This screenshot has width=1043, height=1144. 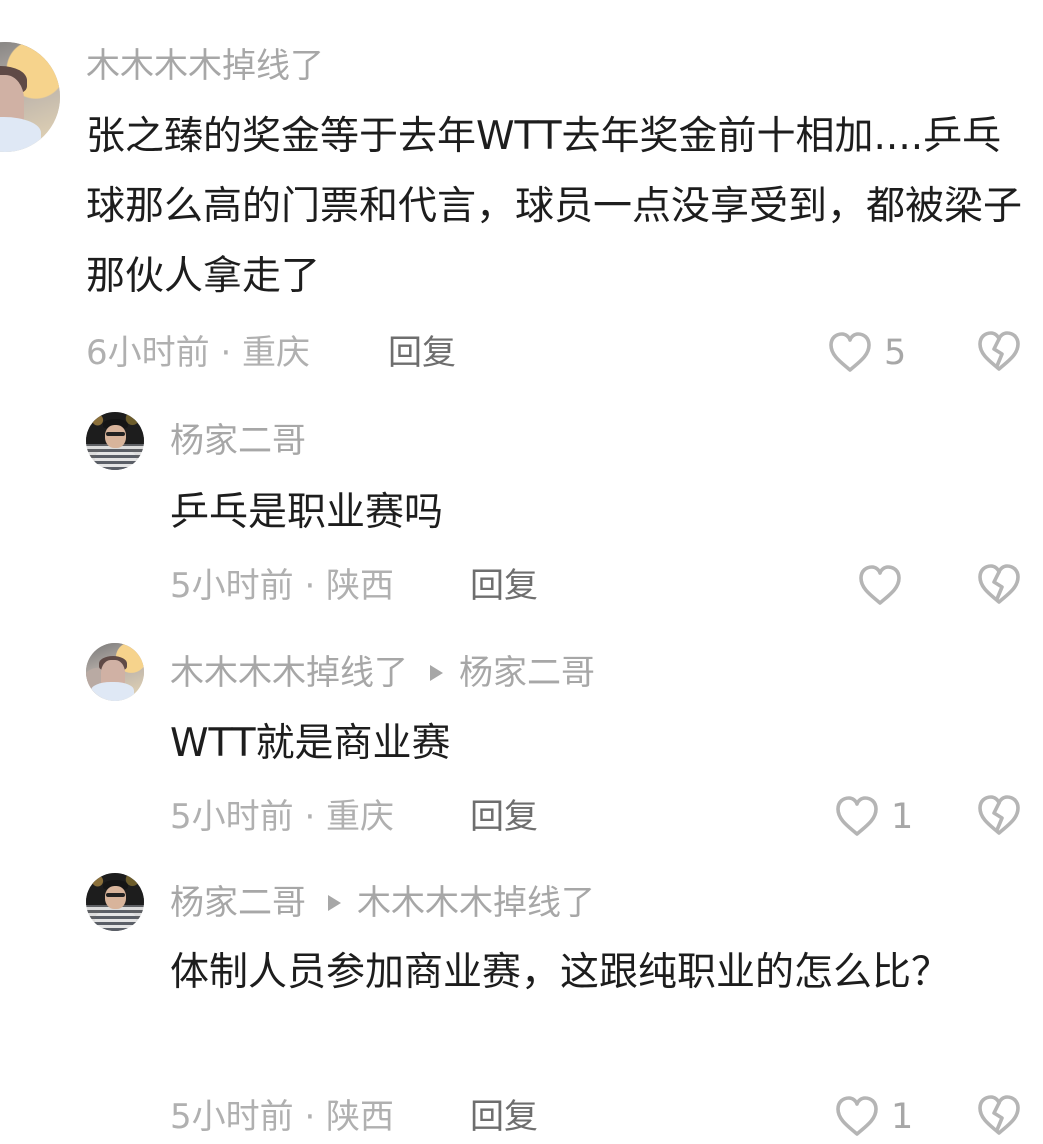 I want to click on comment-meta: 5小时前 · 重庆, so click(x=282, y=817).